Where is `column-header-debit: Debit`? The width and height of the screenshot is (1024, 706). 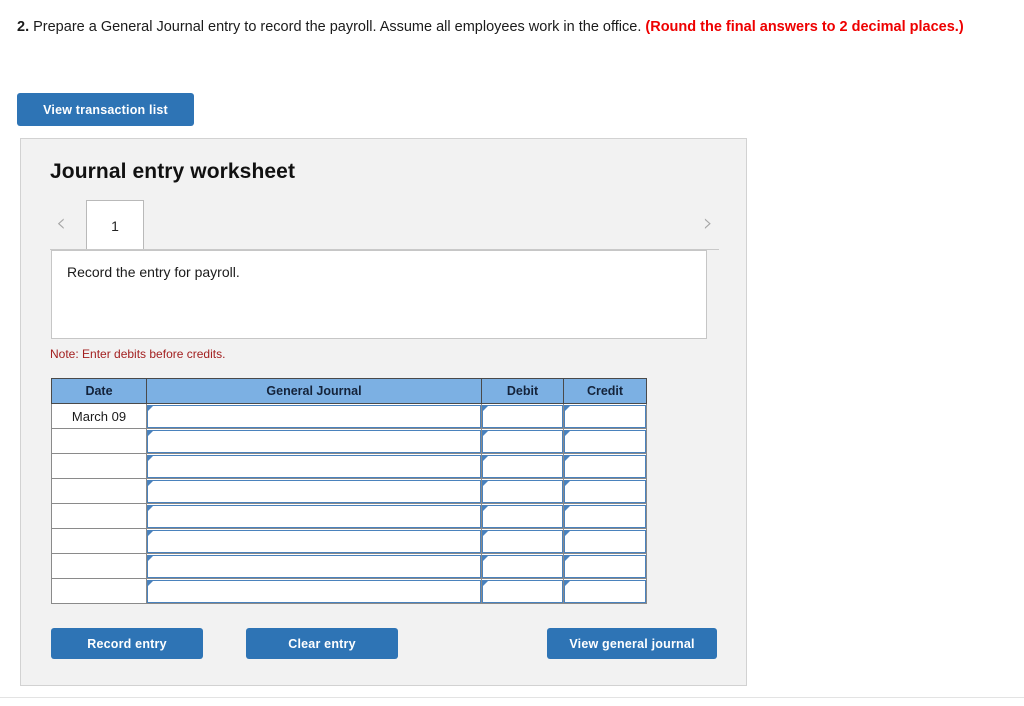 column-header-debit: Debit is located at coordinates (522, 391).